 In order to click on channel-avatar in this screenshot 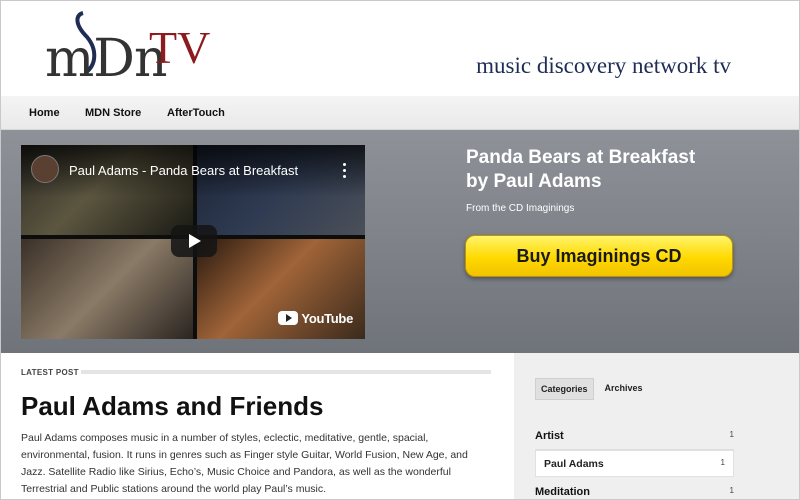, I will do `click(45, 169)`.